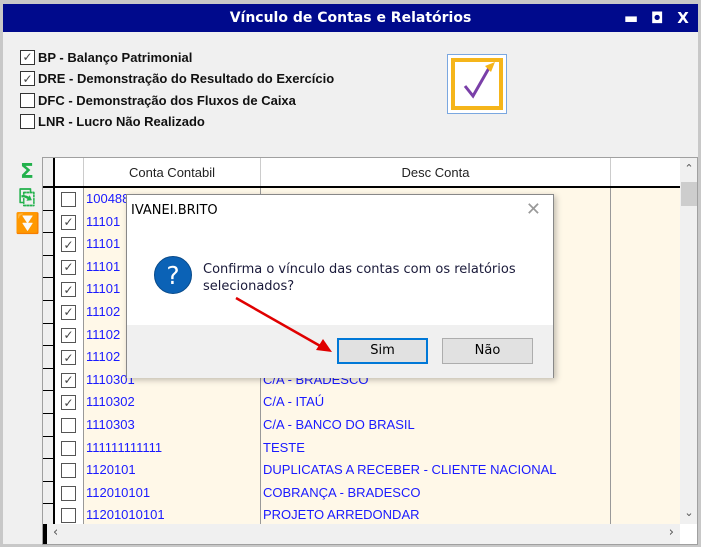 This screenshot has width=701, height=547. I want to click on report-checkbox: LNR - Lucro Não Realizado, so click(112, 122).